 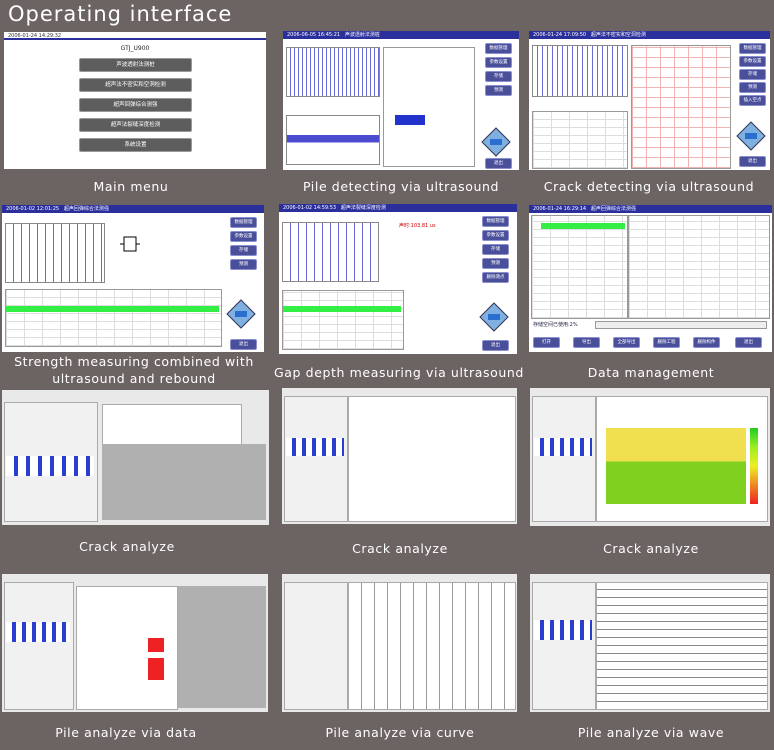 What do you see at coordinates (555, 325) in the screenshot?
I see `data-storage-text: 存储空间已使用:2%` at bounding box center [555, 325].